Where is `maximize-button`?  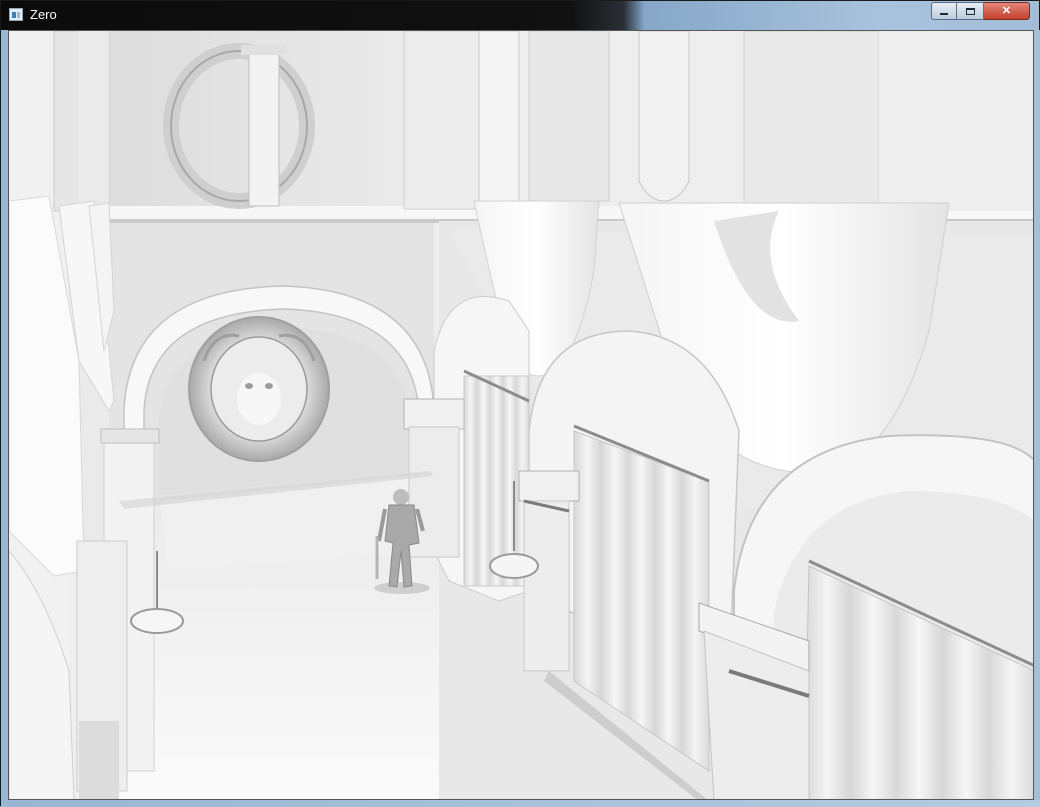
maximize-button is located at coordinates (970, 11).